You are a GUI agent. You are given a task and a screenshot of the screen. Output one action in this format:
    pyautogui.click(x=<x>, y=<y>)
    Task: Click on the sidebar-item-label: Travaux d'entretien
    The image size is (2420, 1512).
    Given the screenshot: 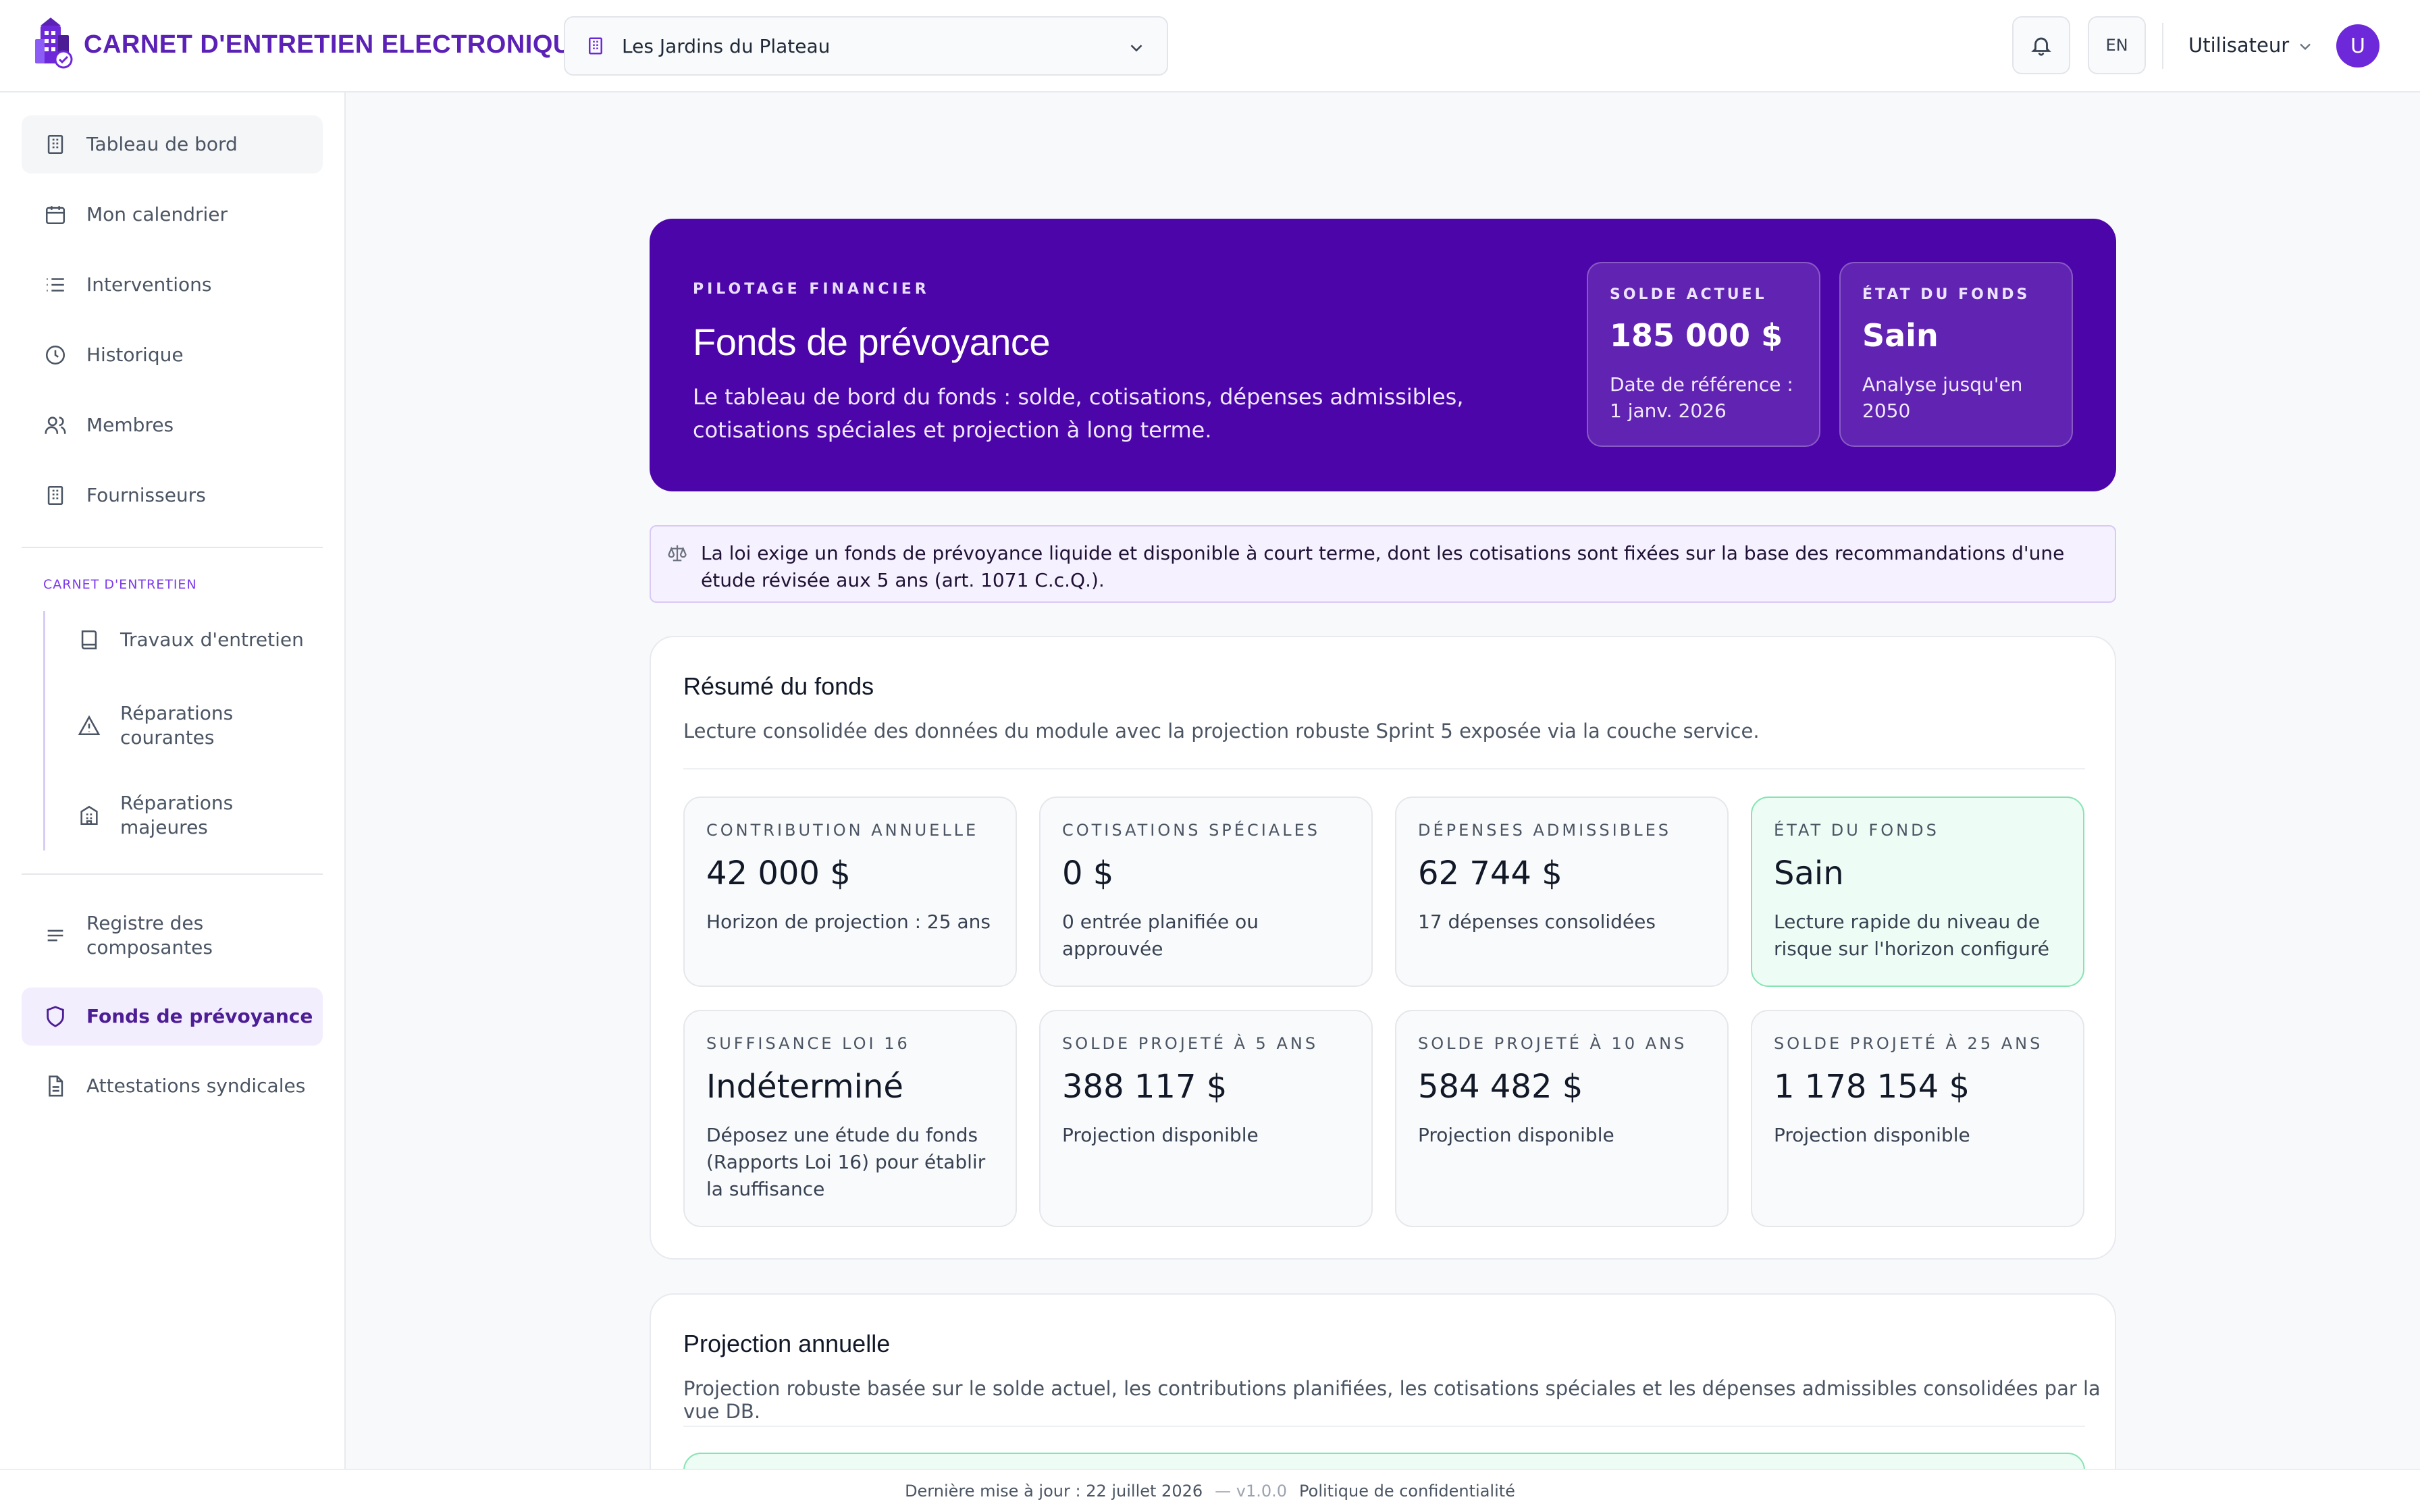 What is the action you would take?
    pyautogui.click(x=212, y=639)
    